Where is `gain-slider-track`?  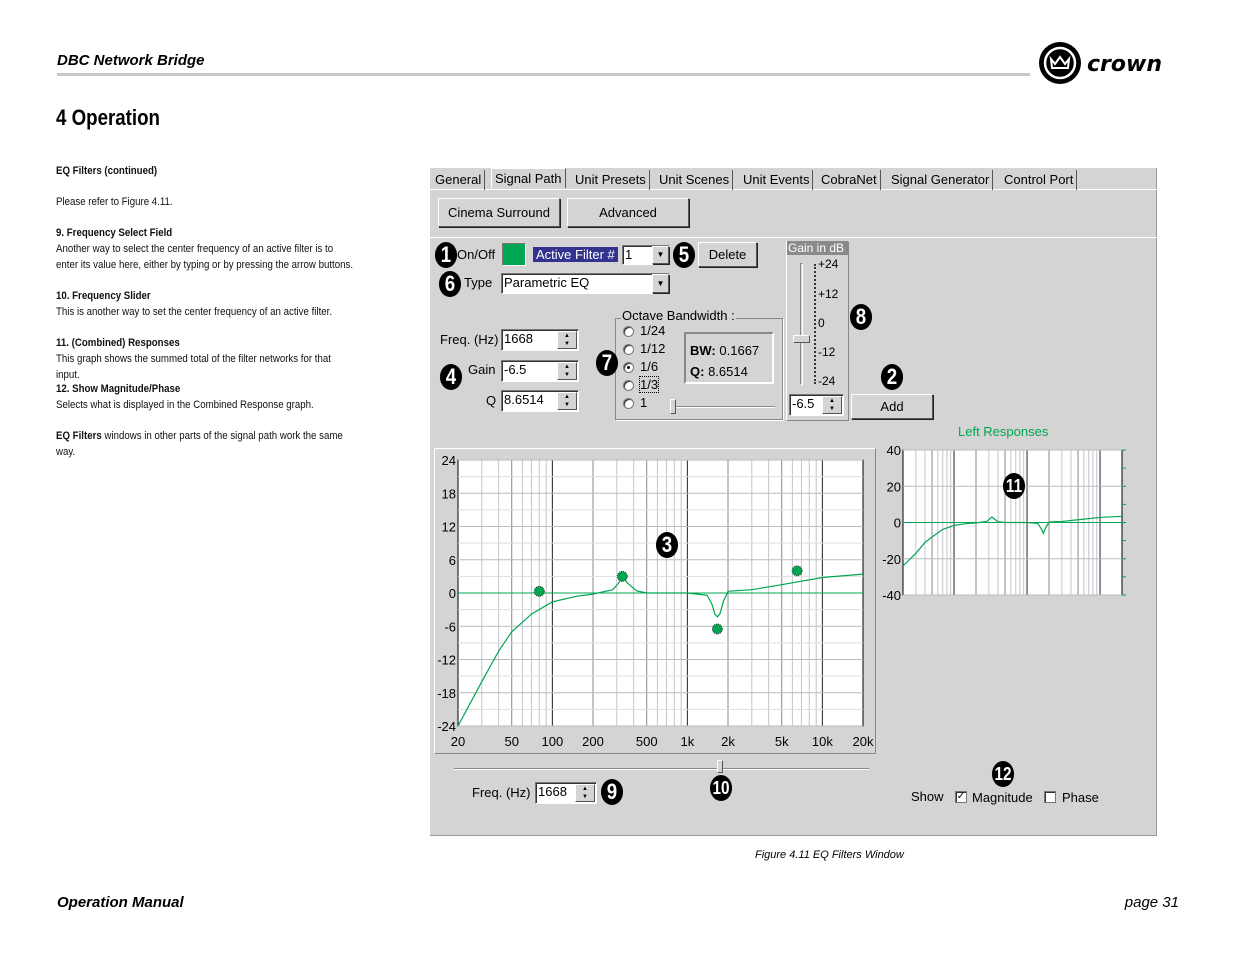 gain-slider-track is located at coordinates (801, 324).